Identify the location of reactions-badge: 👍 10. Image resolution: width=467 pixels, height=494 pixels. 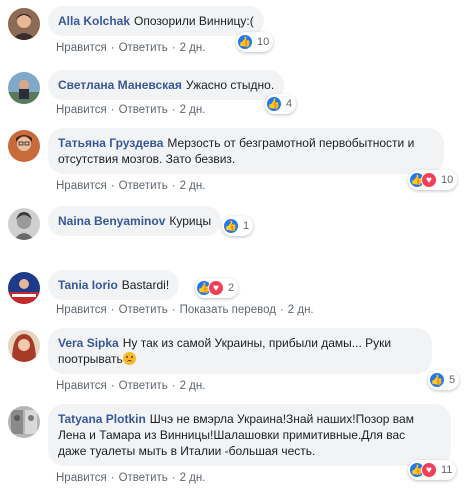
(255, 42).